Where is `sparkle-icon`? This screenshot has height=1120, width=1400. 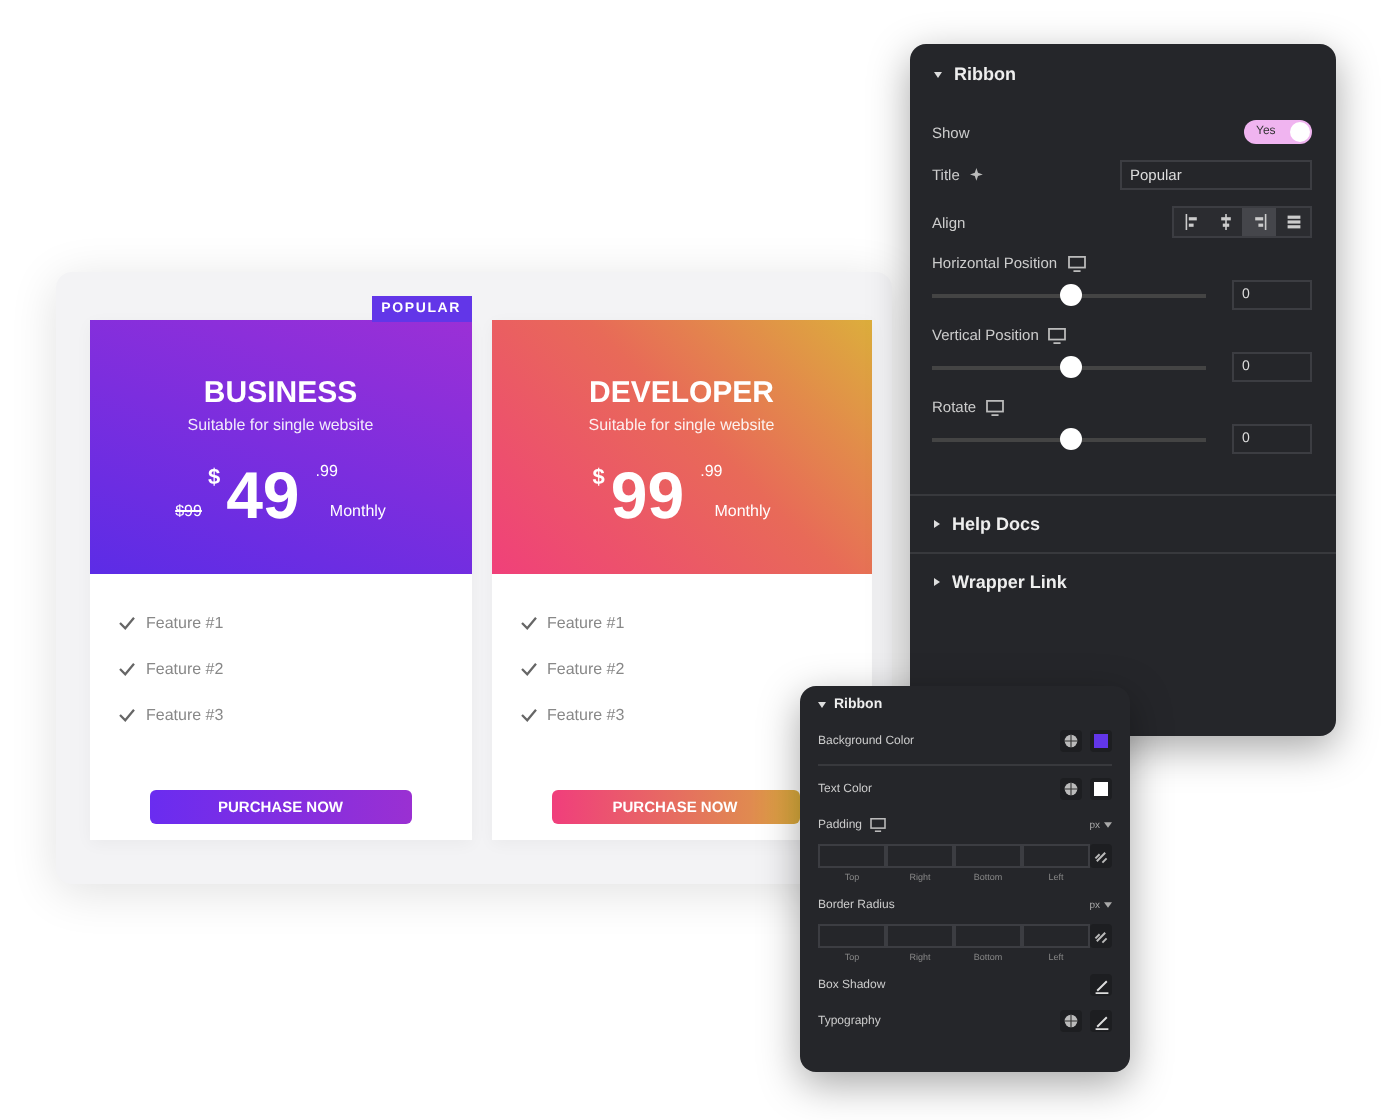
sparkle-icon is located at coordinates (977, 175).